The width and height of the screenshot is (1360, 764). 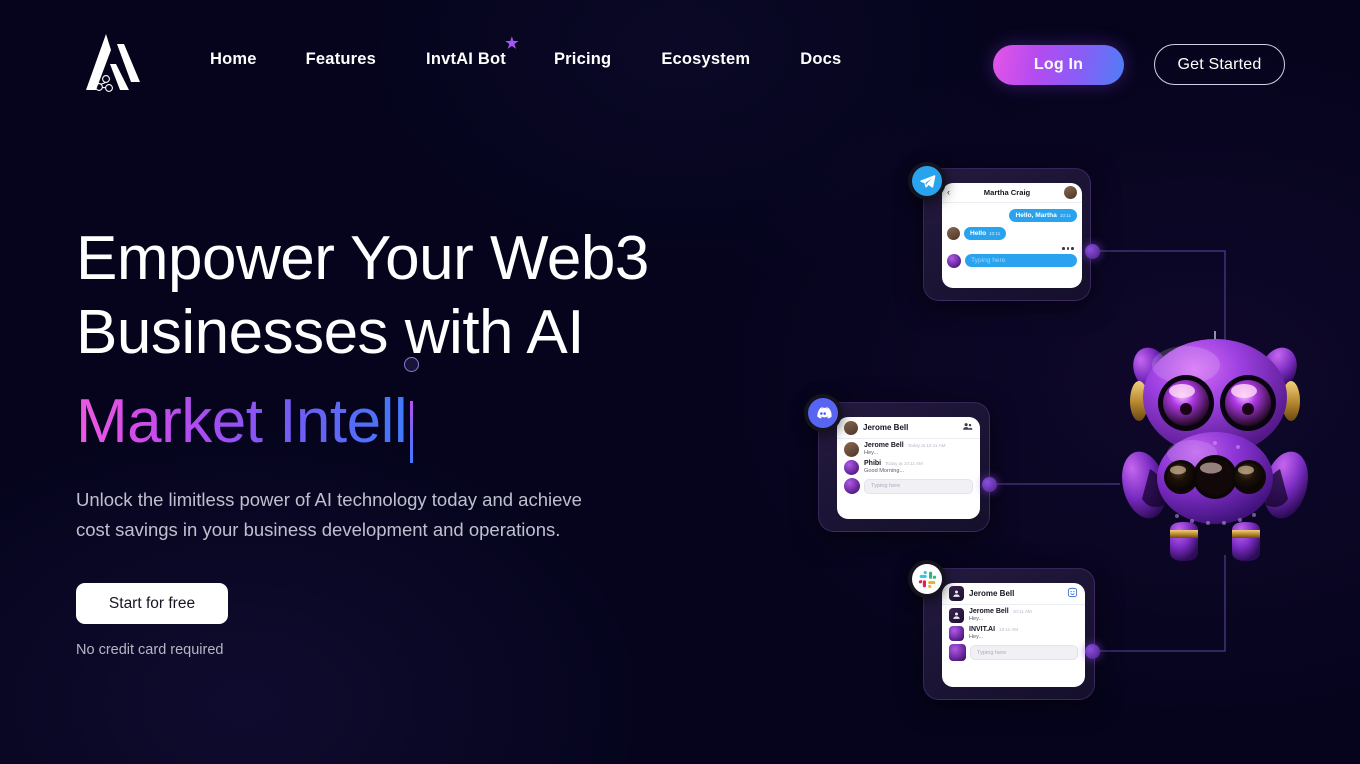 I want to click on headline-line-2-wrap: Businesses with AI, so click(x=396, y=333).